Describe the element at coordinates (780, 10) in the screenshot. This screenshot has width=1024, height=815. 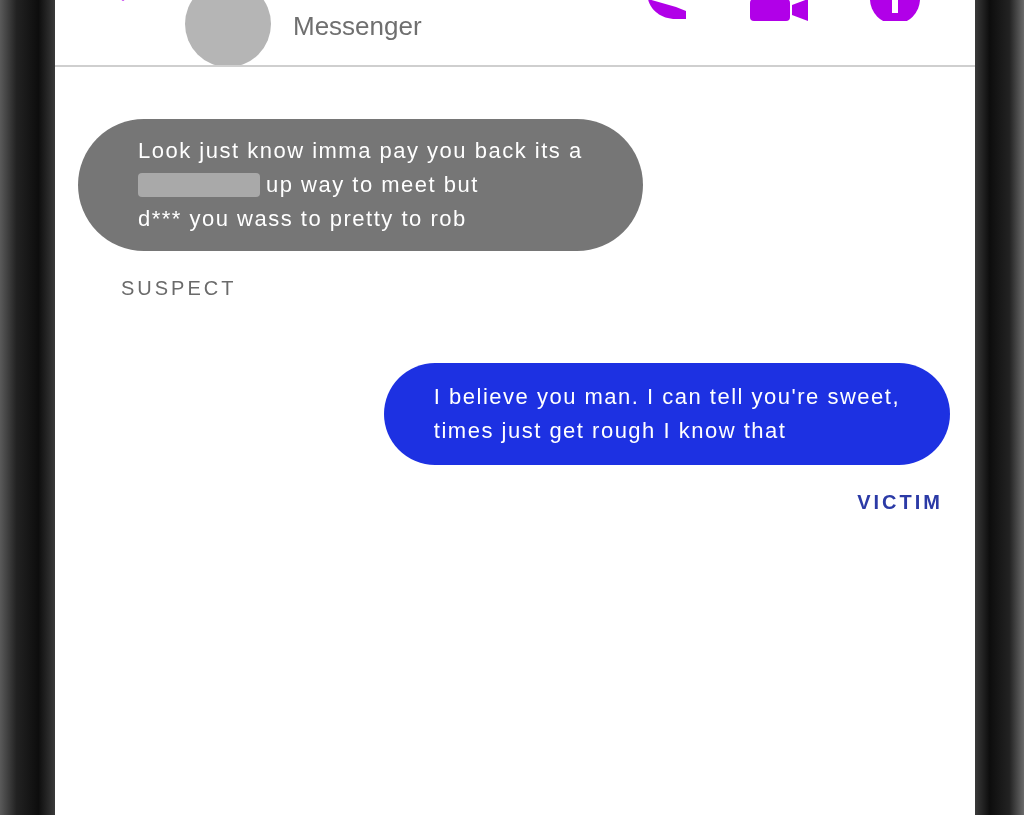
I see `video-camera-icon` at that location.